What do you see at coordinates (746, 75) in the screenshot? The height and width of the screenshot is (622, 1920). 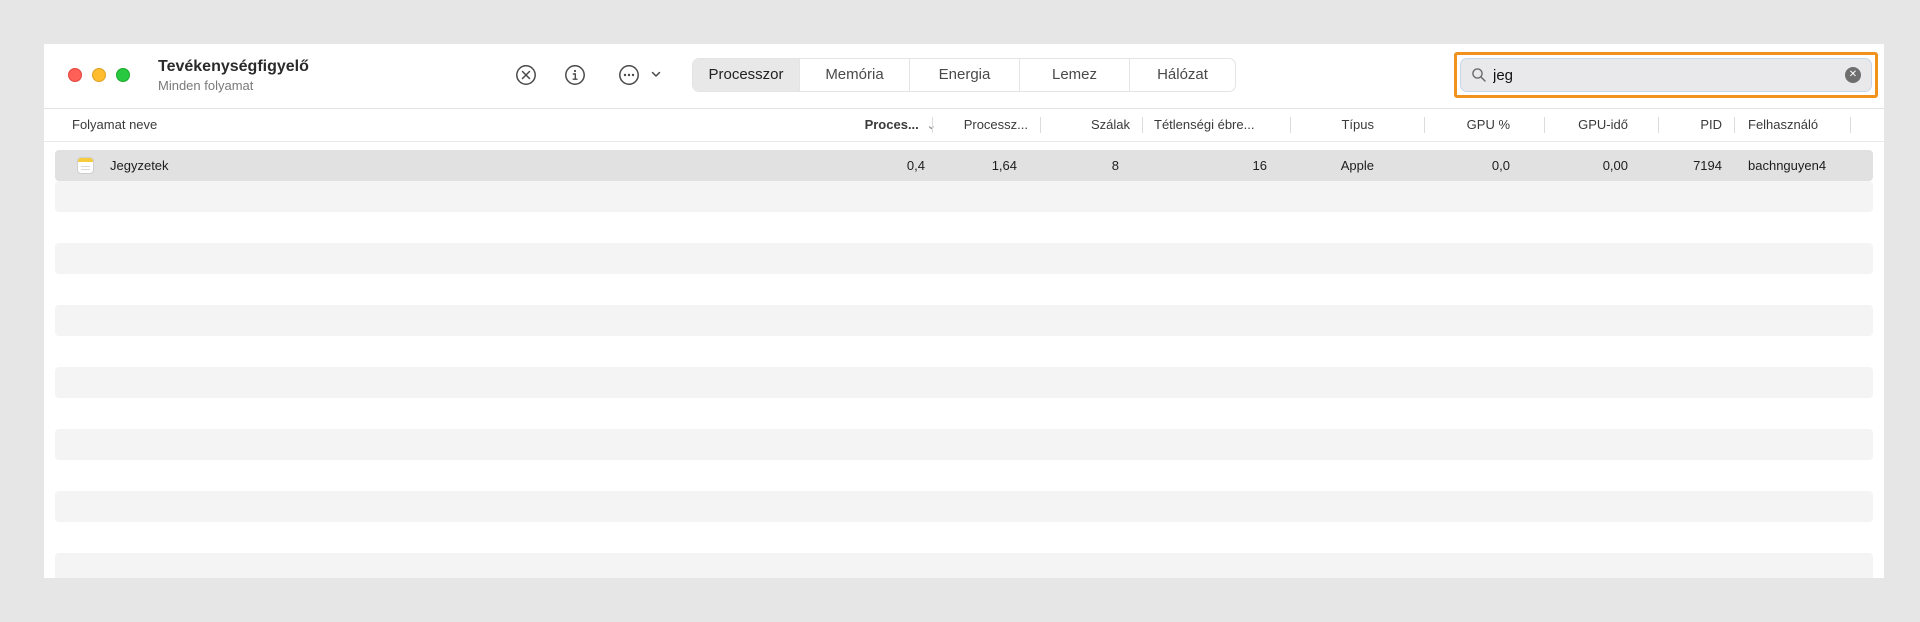 I see `tab-cpu: Processzor` at bounding box center [746, 75].